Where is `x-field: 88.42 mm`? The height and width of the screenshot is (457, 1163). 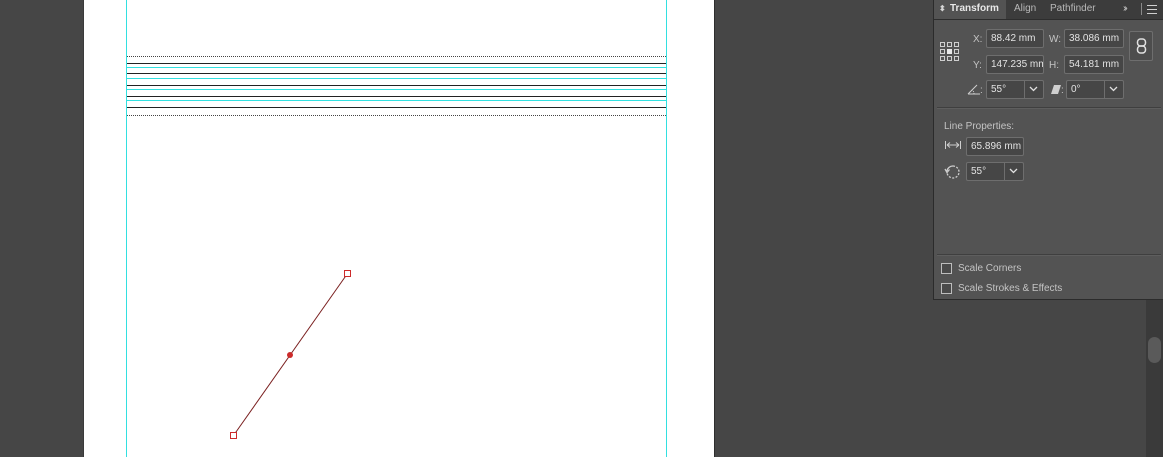 x-field: 88.42 mm is located at coordinates (1015, 38).